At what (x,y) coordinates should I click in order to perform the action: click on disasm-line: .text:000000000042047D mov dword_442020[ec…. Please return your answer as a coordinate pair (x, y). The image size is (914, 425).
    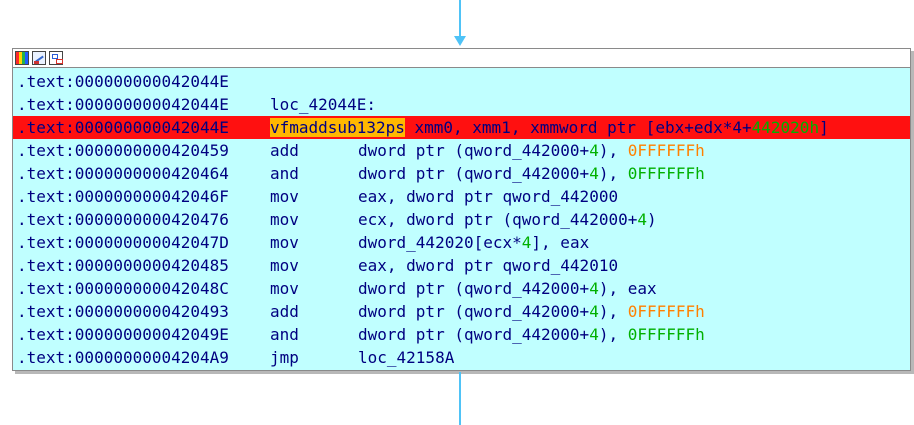
    Looking at the image, I should click on (461, 242).